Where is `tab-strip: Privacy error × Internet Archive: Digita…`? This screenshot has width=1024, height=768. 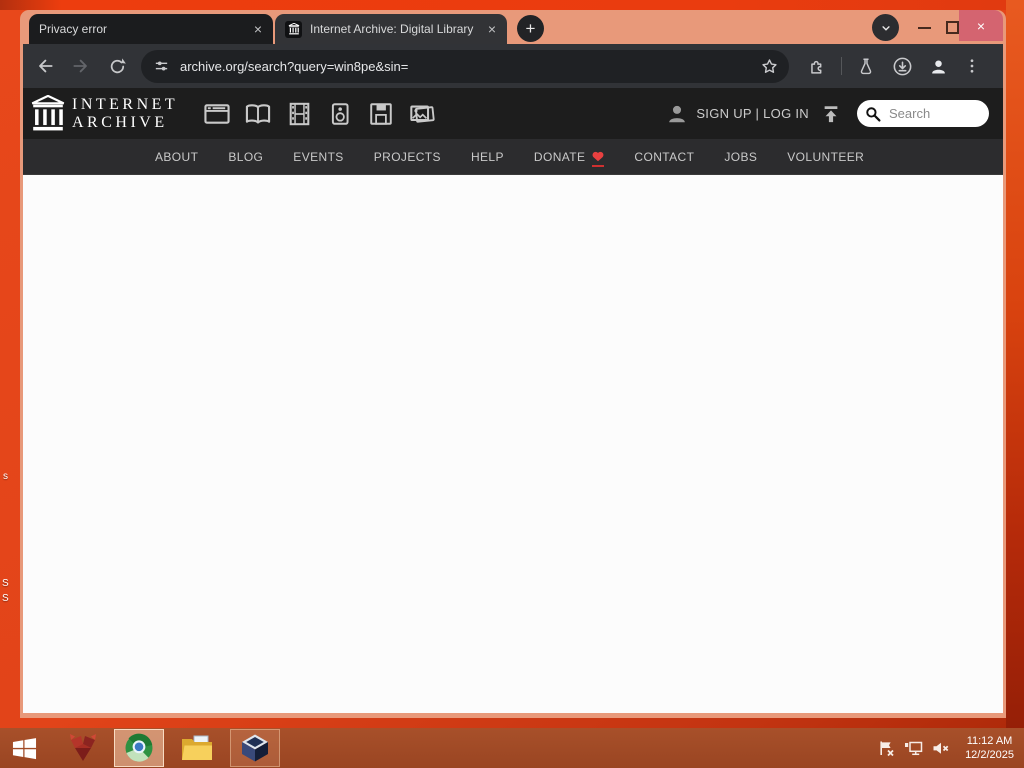 tab-strip: Privacy error × Internet Archive: Digita… is located at coordinates (513, 27).